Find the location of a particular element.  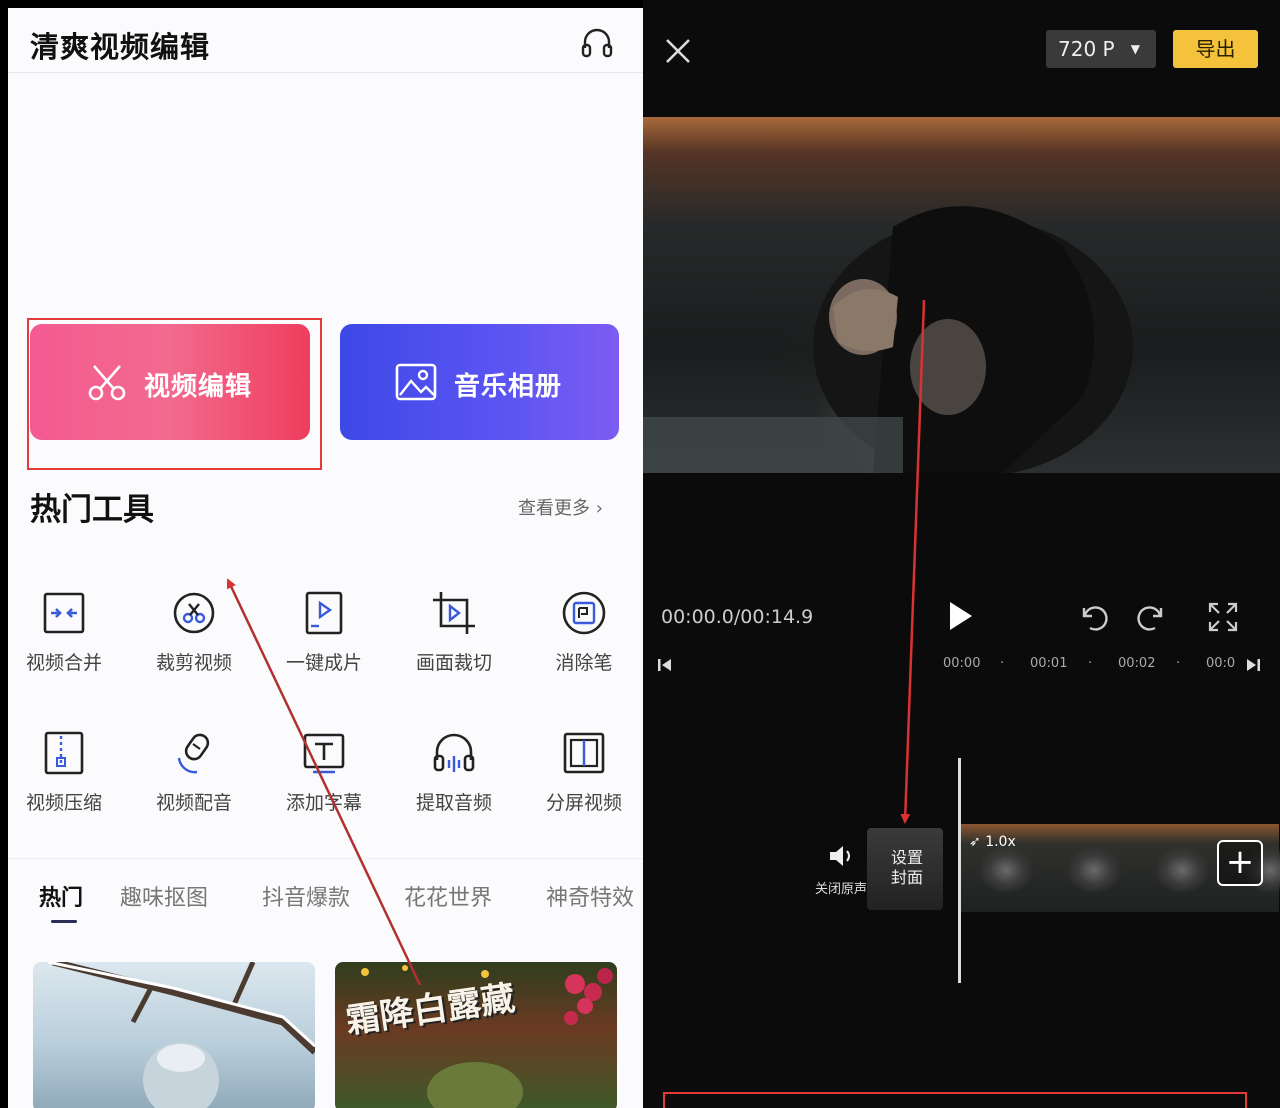

redo-icon is located at coordinates (1152, 617).